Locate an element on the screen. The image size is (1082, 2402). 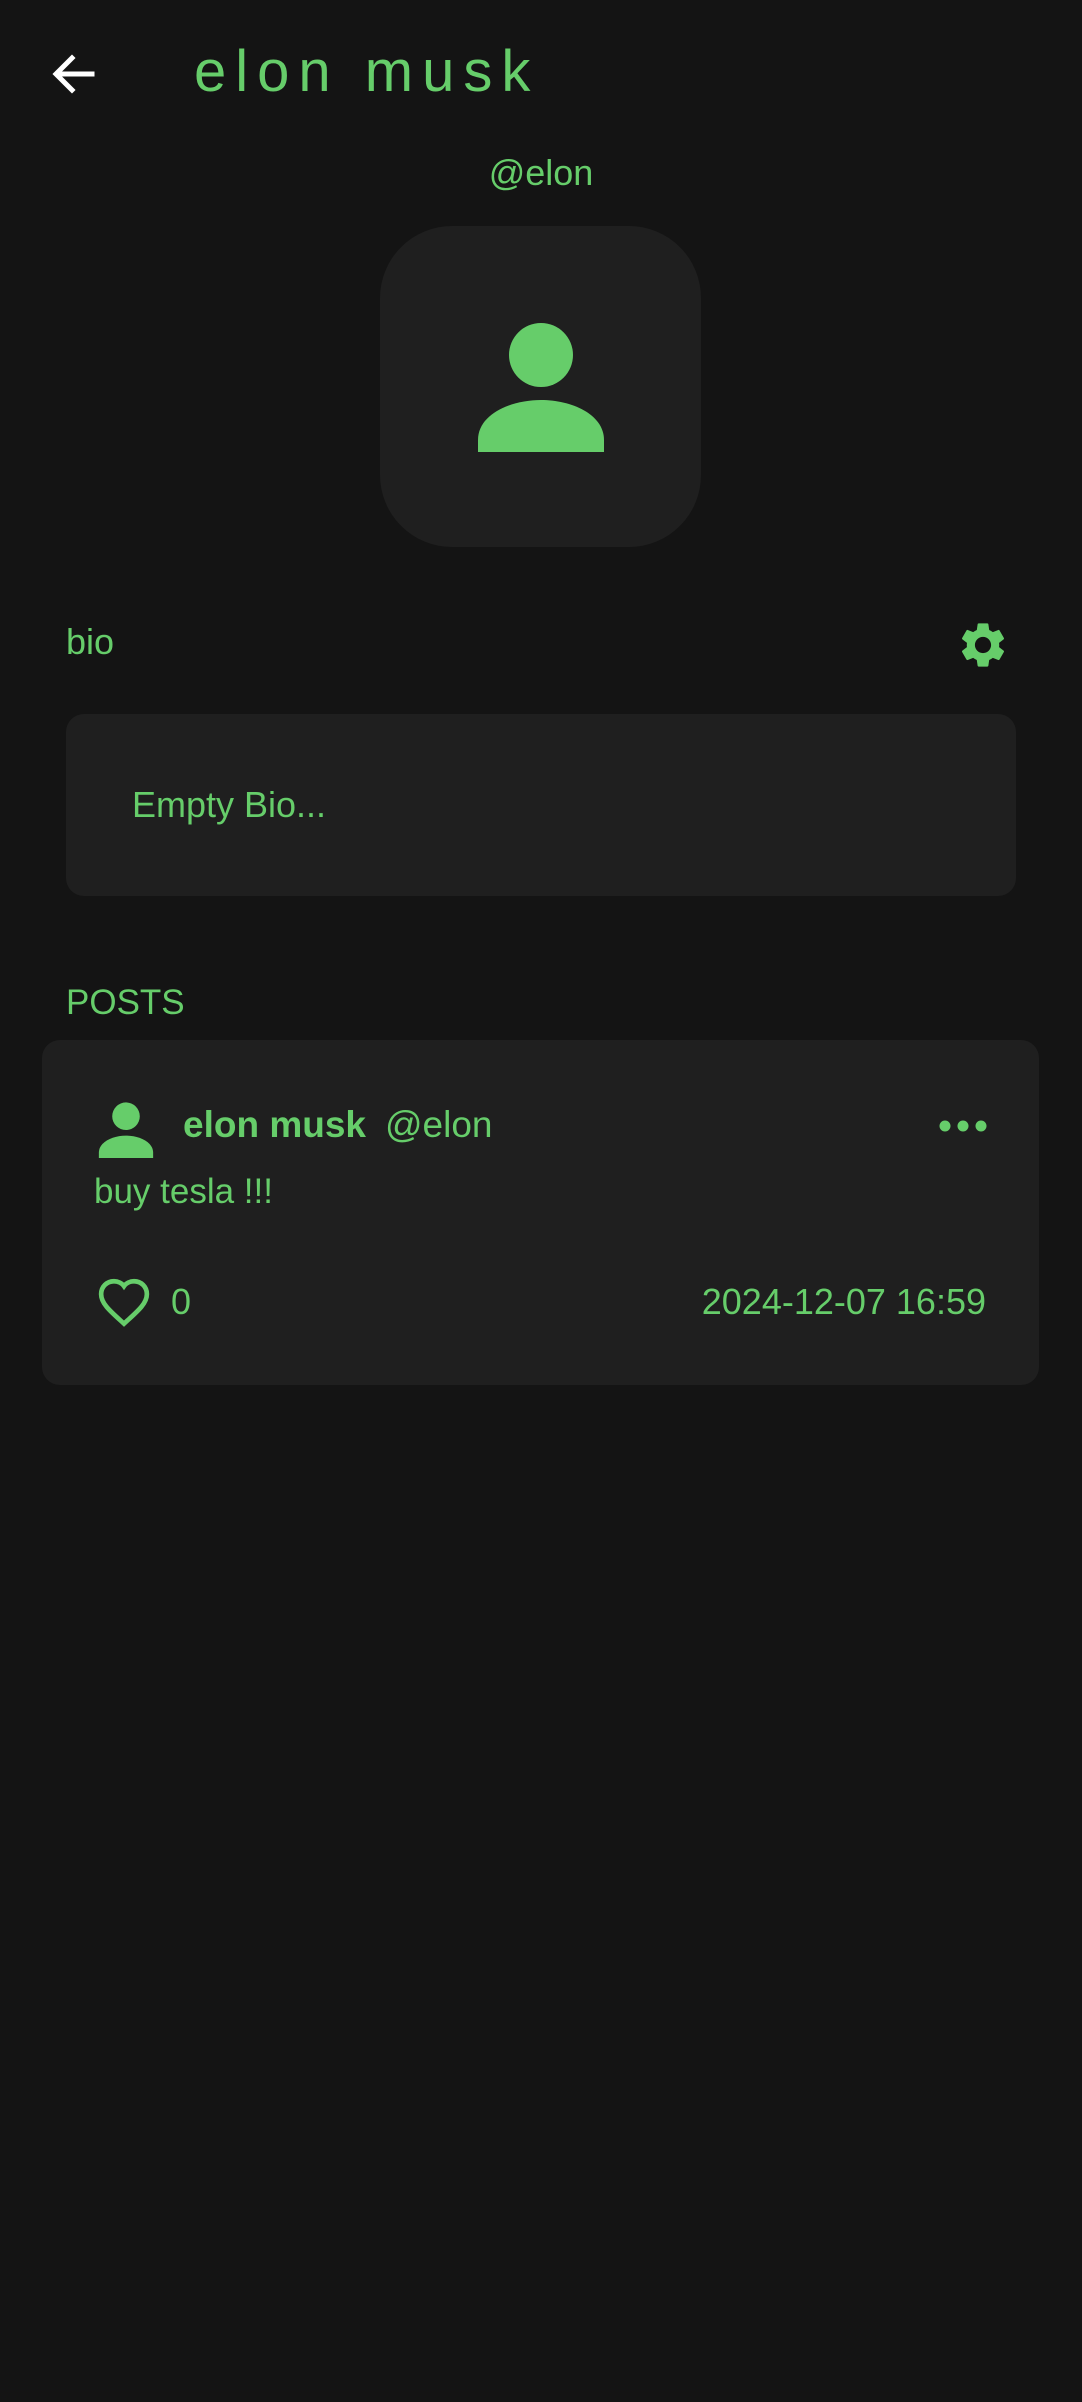
arrow-left-icon is located at coordinates (73, 74).